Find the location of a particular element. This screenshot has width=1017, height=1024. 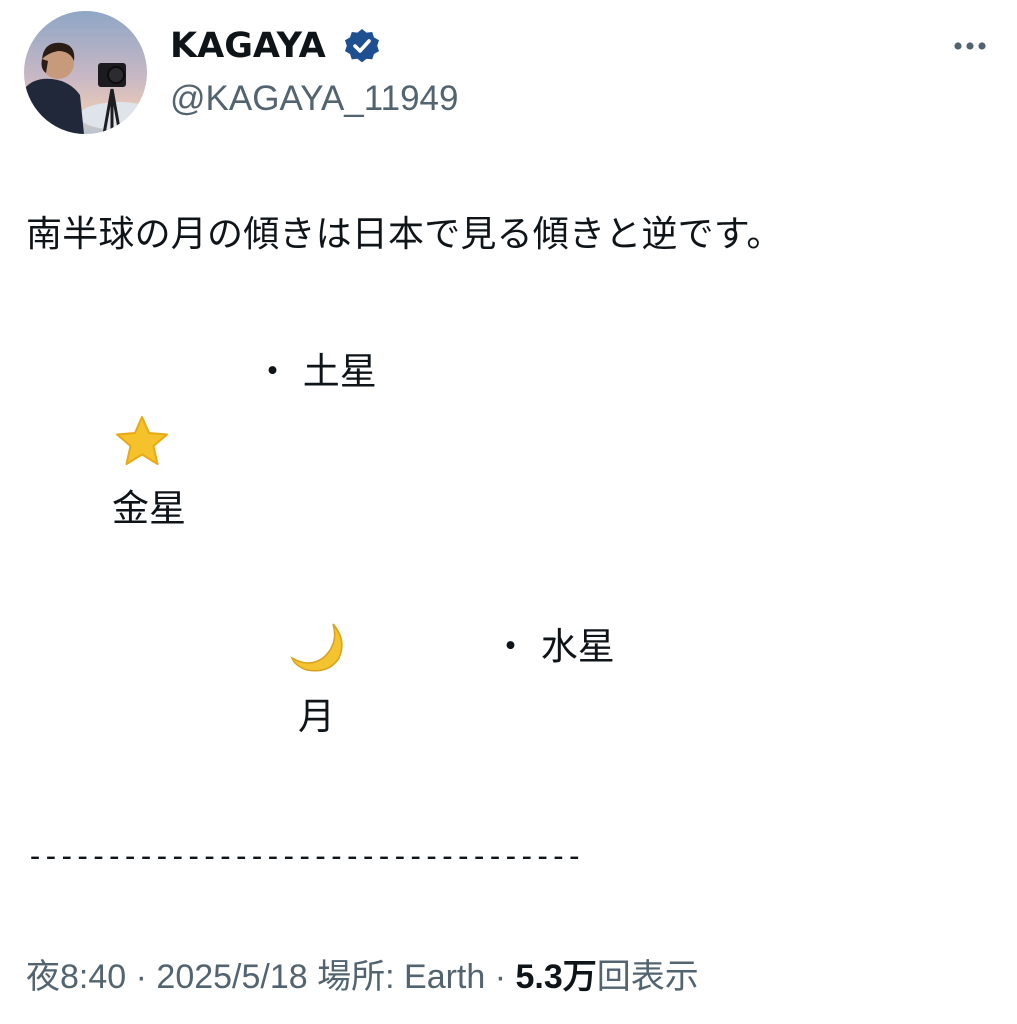

views-label: 回表示 is located at coordinates (647, 977).